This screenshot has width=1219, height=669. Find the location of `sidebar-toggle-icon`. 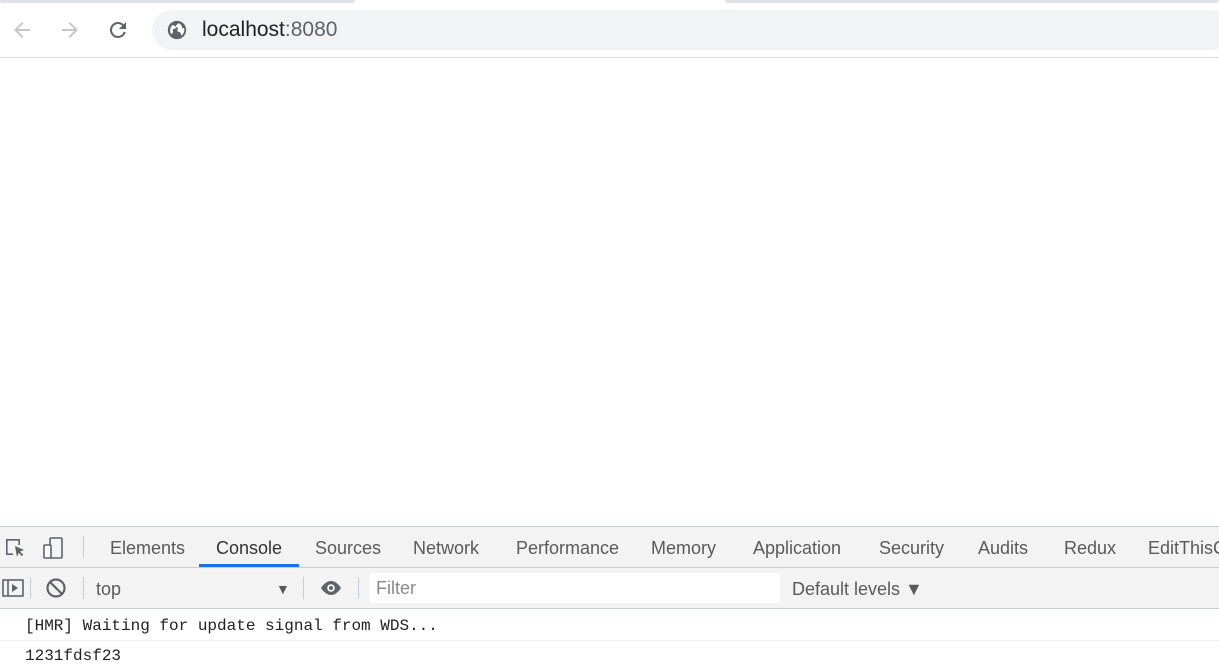

sidebar-toggle-icon is located at coordinates (13, 588).